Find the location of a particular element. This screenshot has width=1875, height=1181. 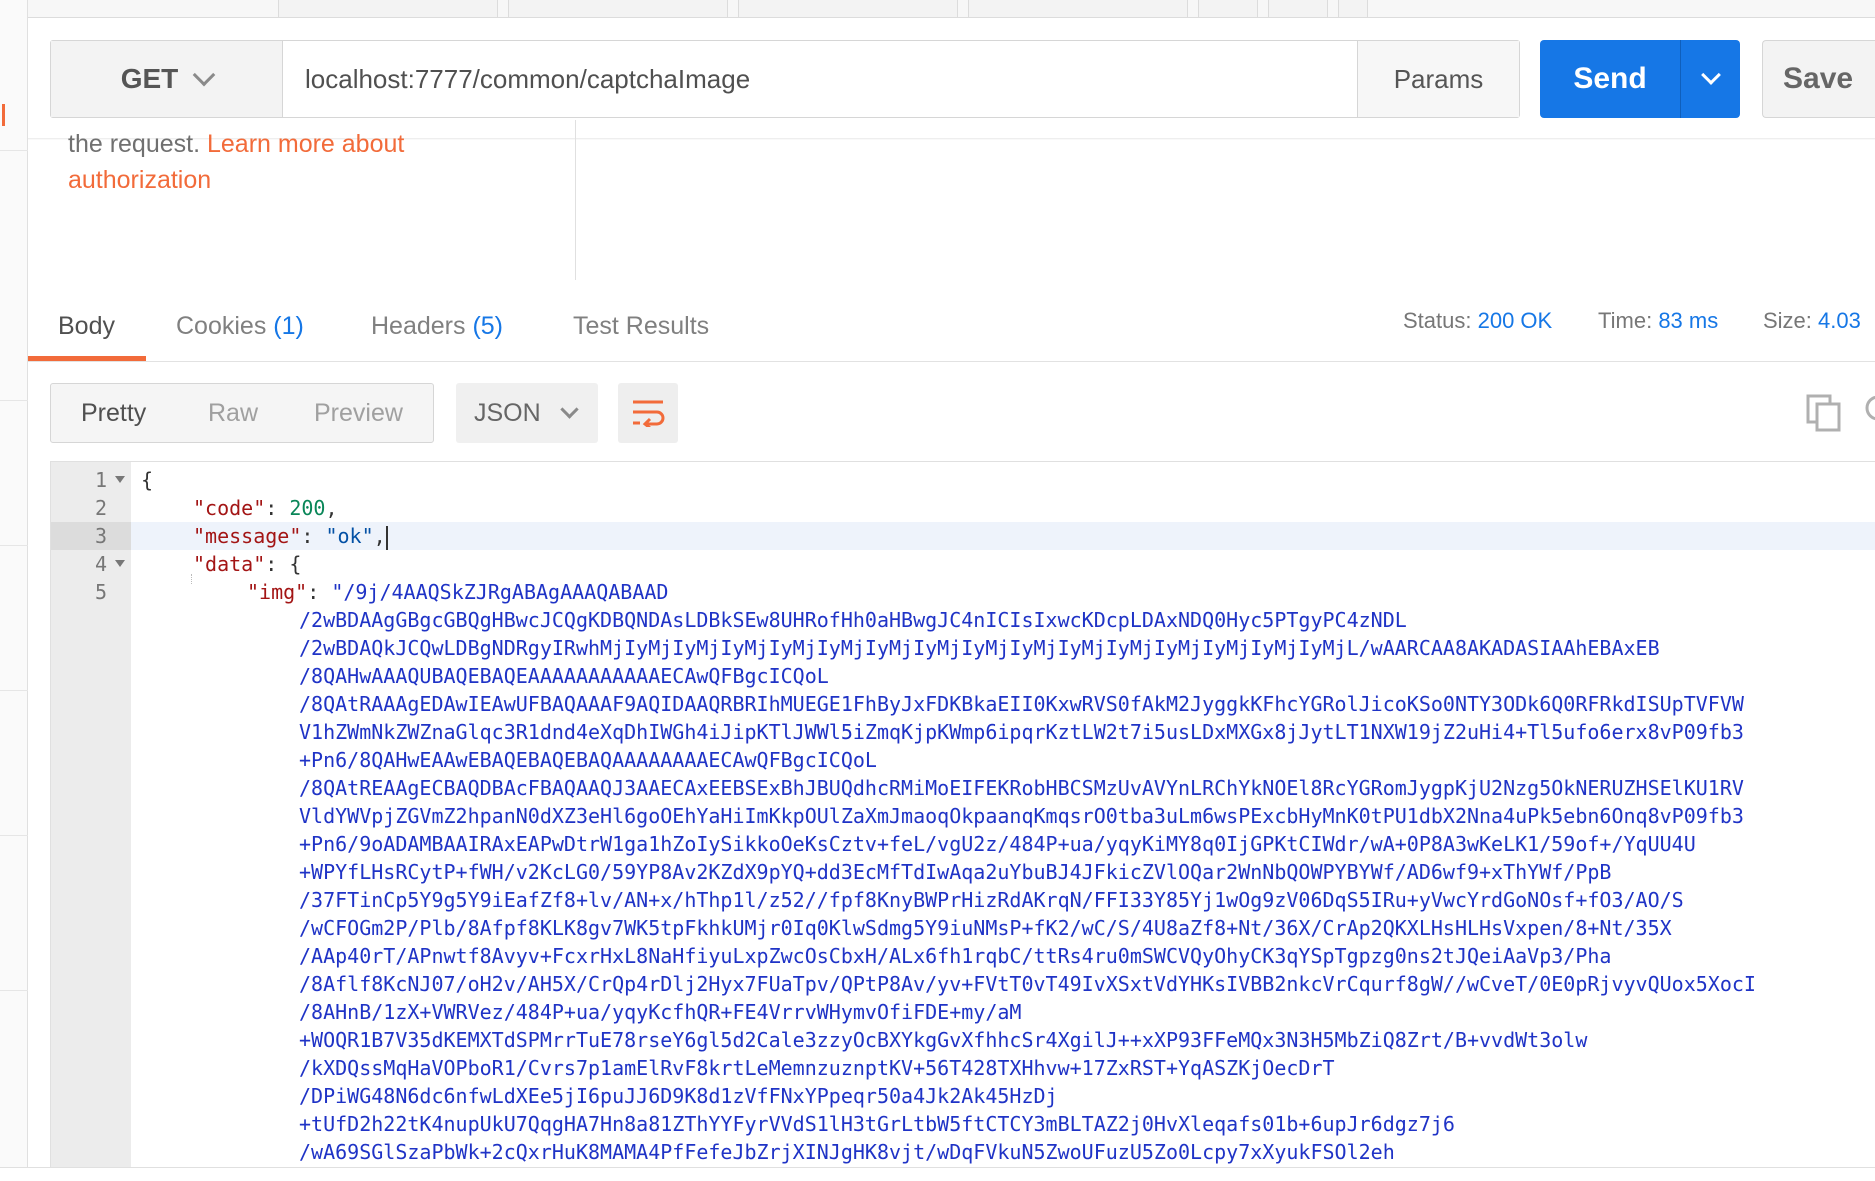

code-line: "img": "/9j/4AAQSkZJRgABAgAAAQABAAD is located at coordinates (458, 592).